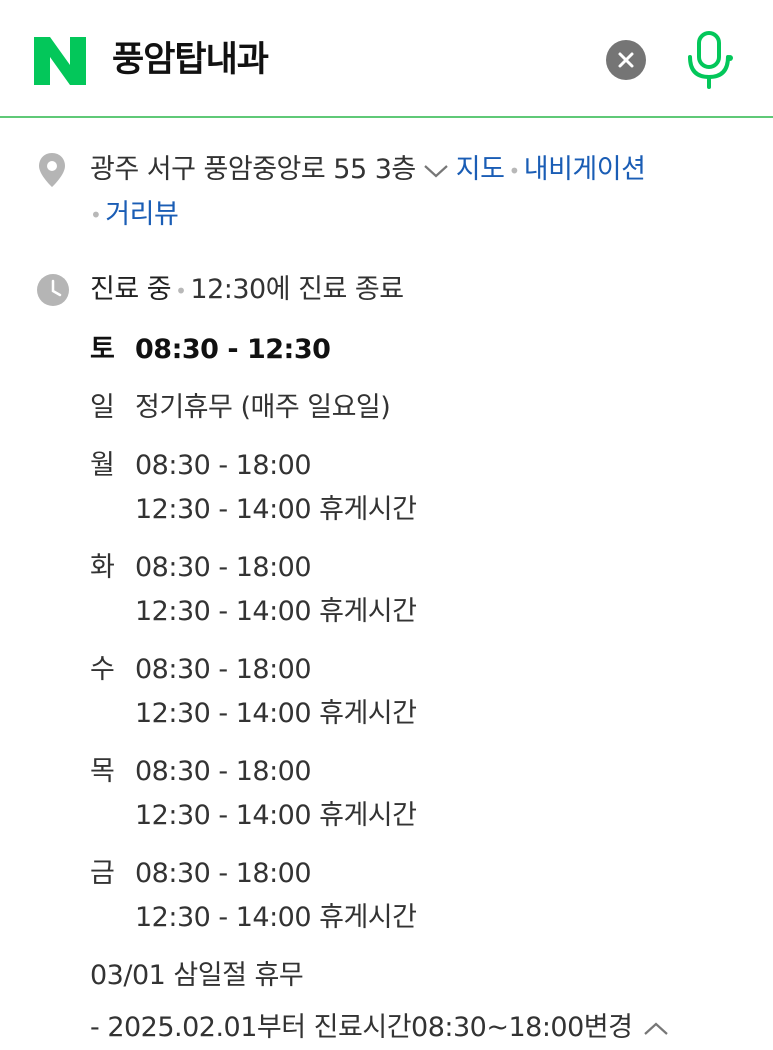 The image size is (773, 1050). Describe the element at coordinates (60, 61) in the screenshot. I see `naver-logo` at that location.